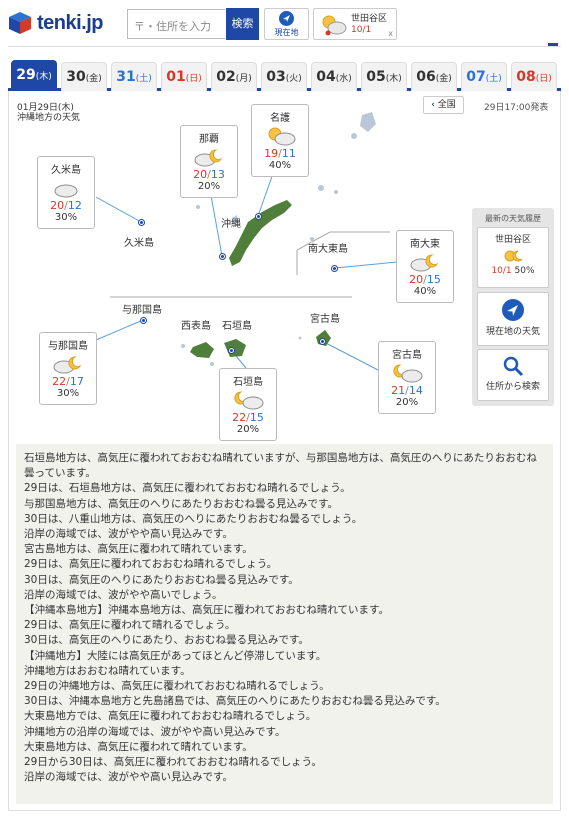  Describe the element at coordinates (209, 139) in the screenshot. I see `city-name: 那覇` at that location.